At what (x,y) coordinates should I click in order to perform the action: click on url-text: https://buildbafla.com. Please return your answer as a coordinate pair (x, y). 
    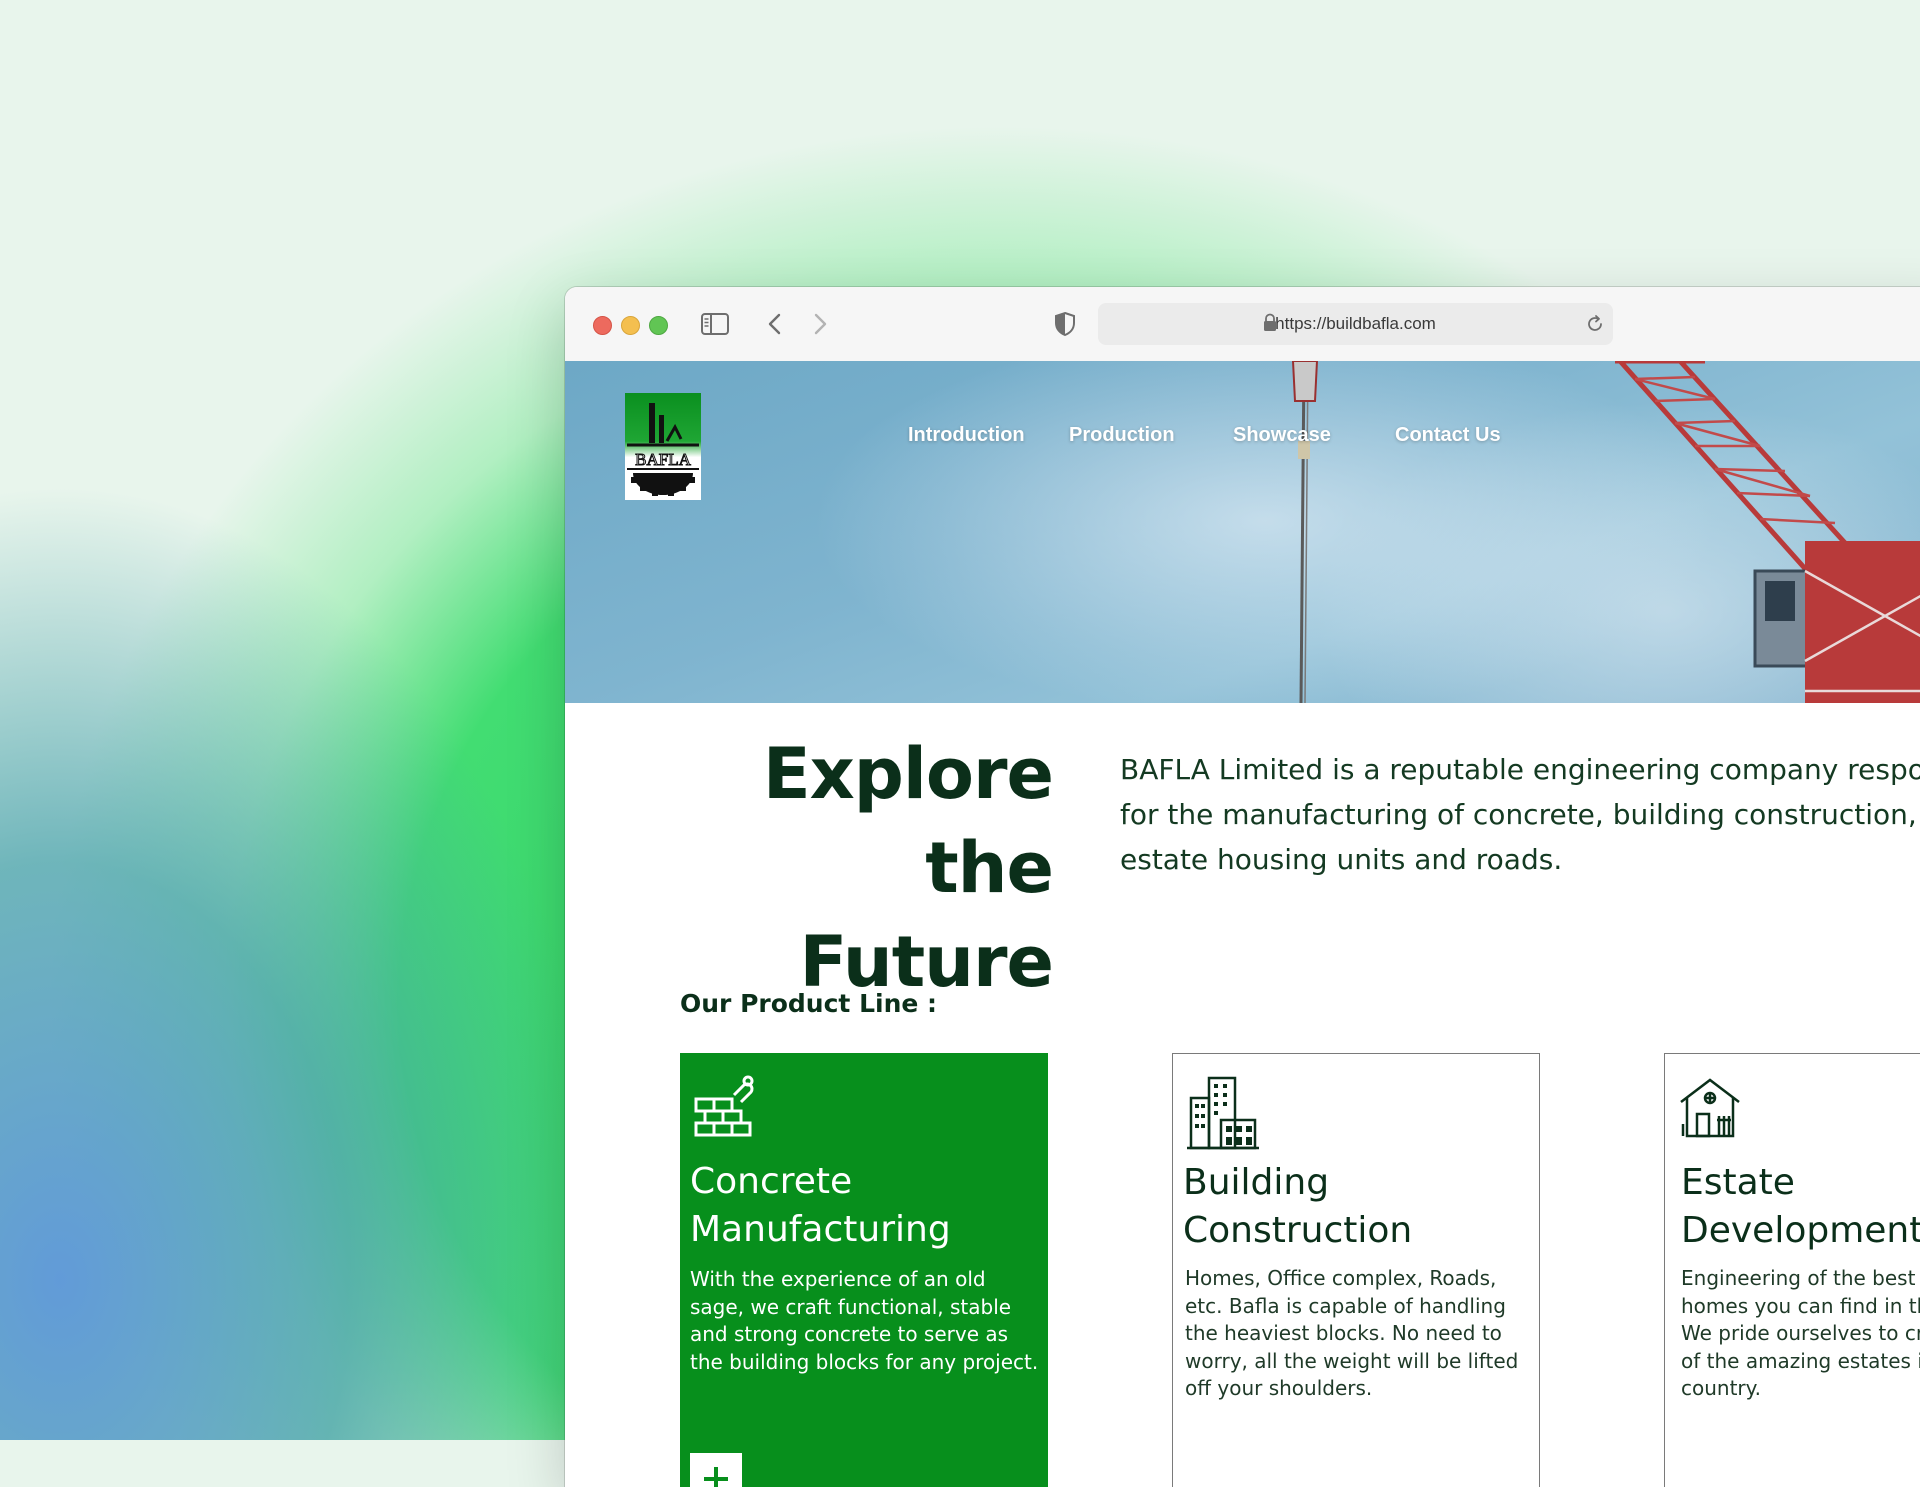
    Looking at the image, I should click on (1355, 323).